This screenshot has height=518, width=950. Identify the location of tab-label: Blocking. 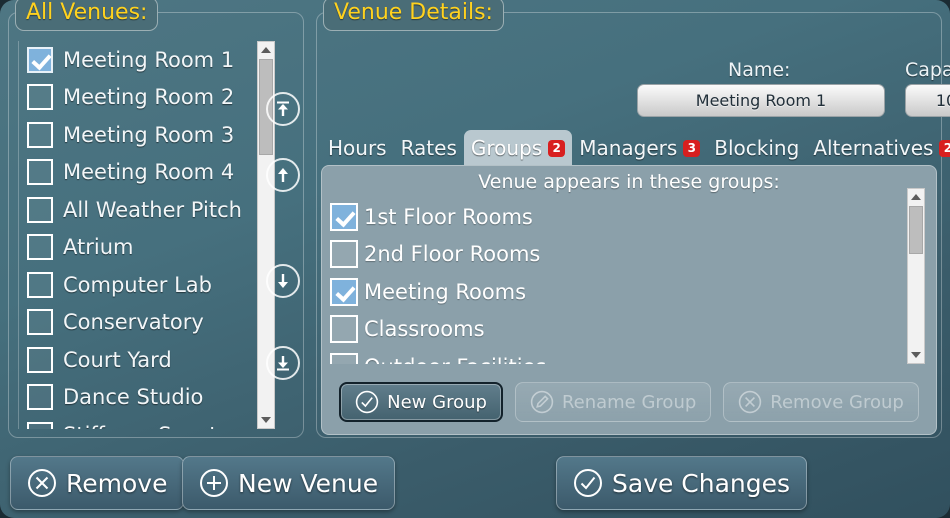
(757, 148).